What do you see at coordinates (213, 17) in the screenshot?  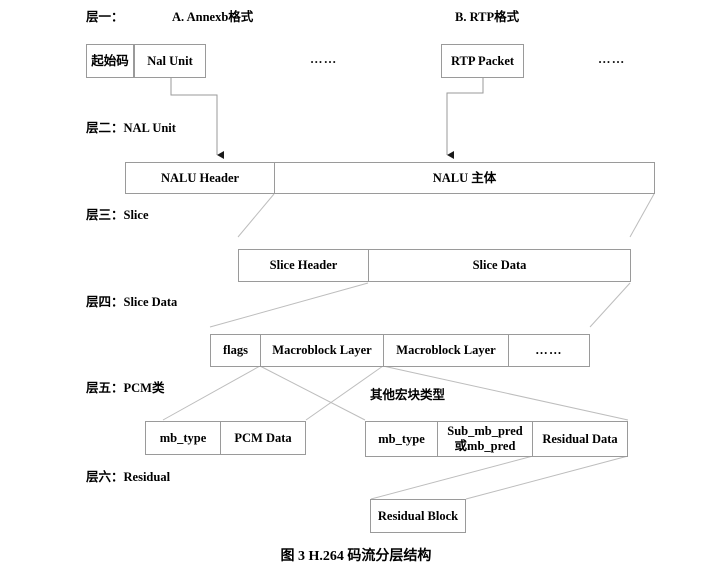 I see `heading-annexb-format: A. Annexb格式` at bounding box center [213, 17].